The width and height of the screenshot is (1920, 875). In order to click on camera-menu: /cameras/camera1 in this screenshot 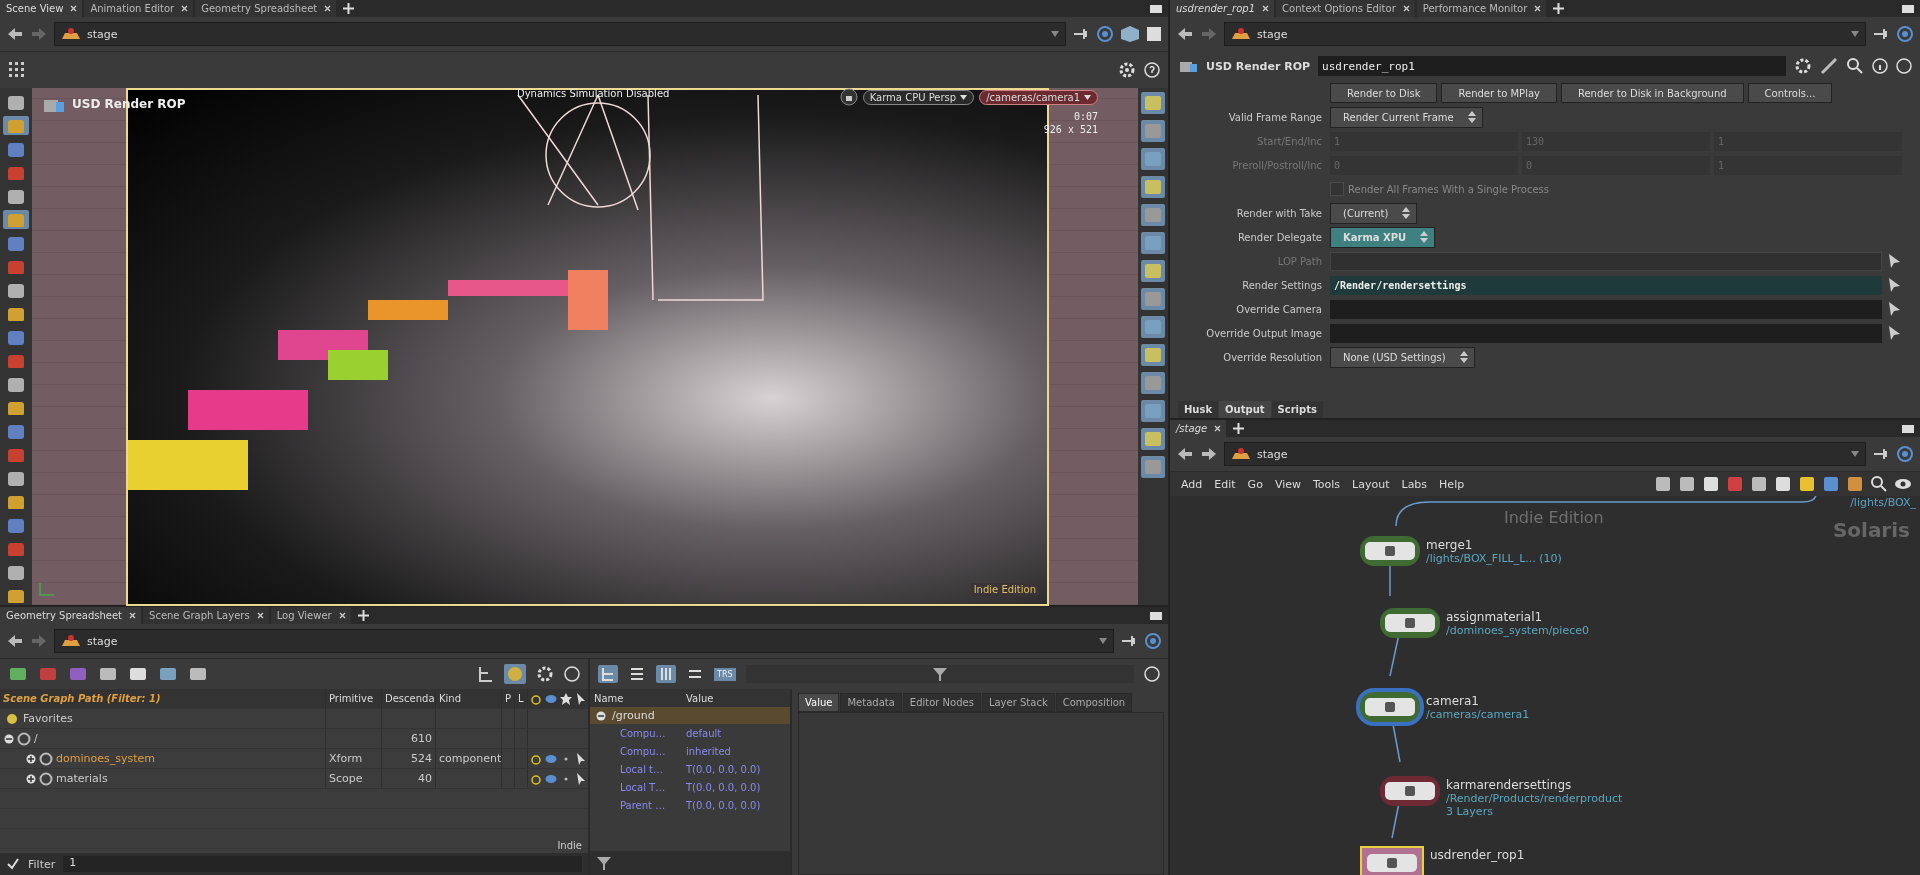, I will do `click(1038, 97)`.